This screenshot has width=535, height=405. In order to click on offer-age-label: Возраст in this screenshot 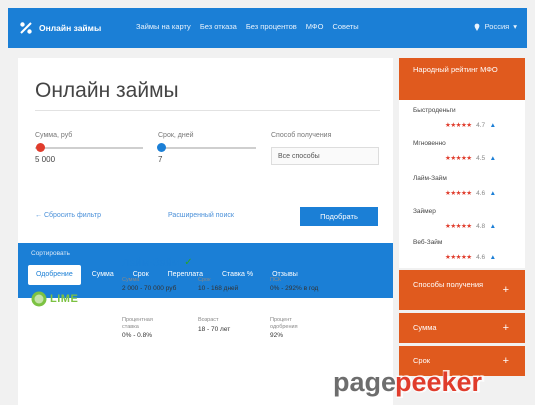, I will do `click(208, 320)`.